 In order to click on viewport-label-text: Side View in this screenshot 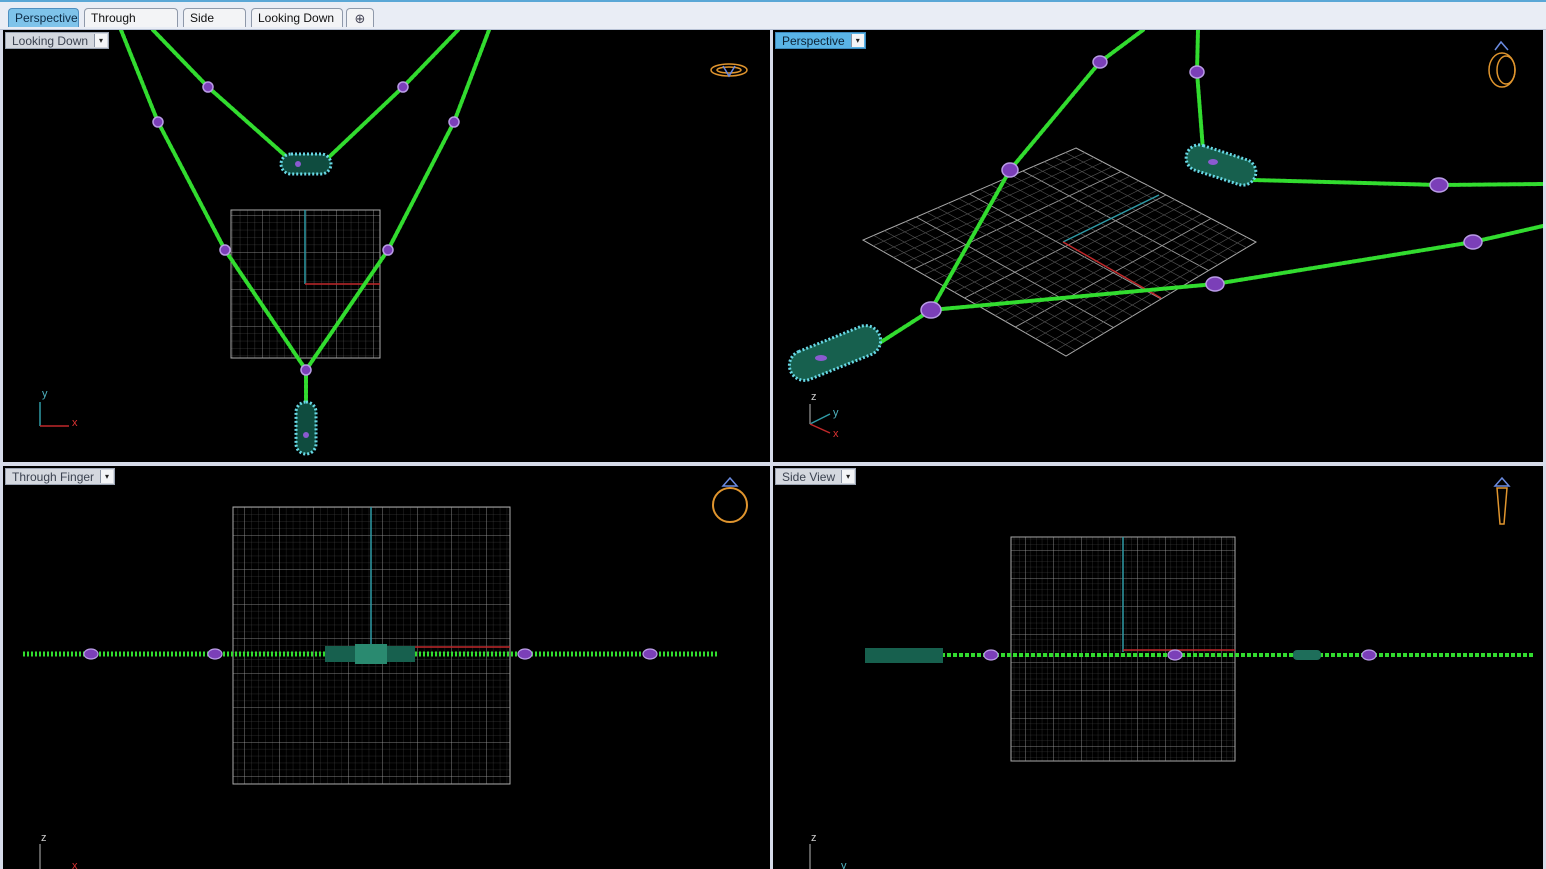, I will do `click(809, 477)`.